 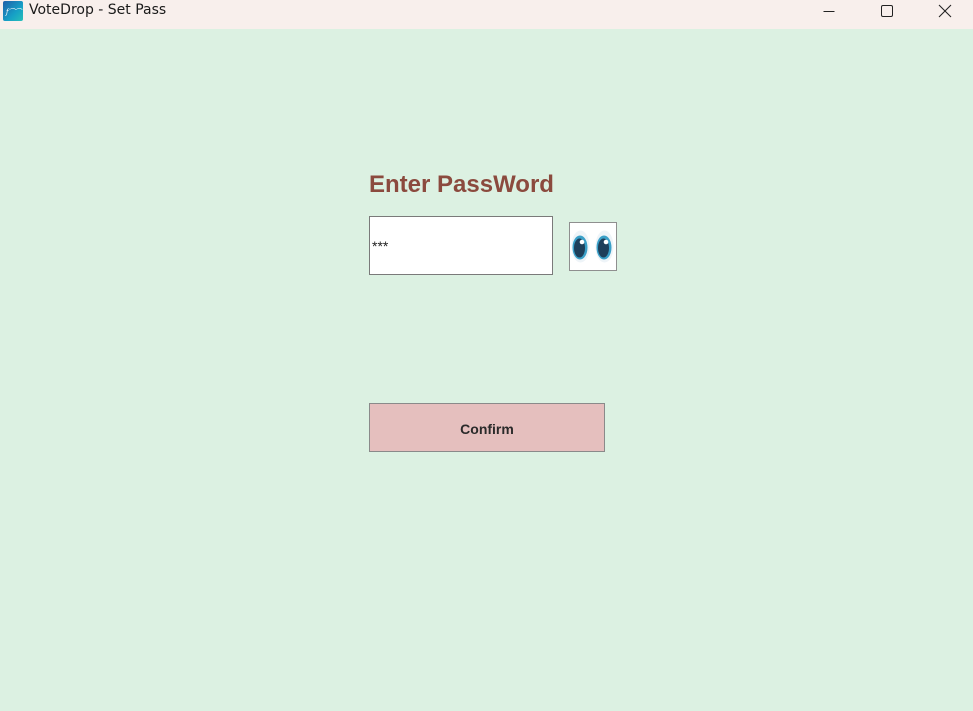 What do you see at coordinates (461, 245) in the screenshot?
I see `password-input` at bounding box center [461, 245].